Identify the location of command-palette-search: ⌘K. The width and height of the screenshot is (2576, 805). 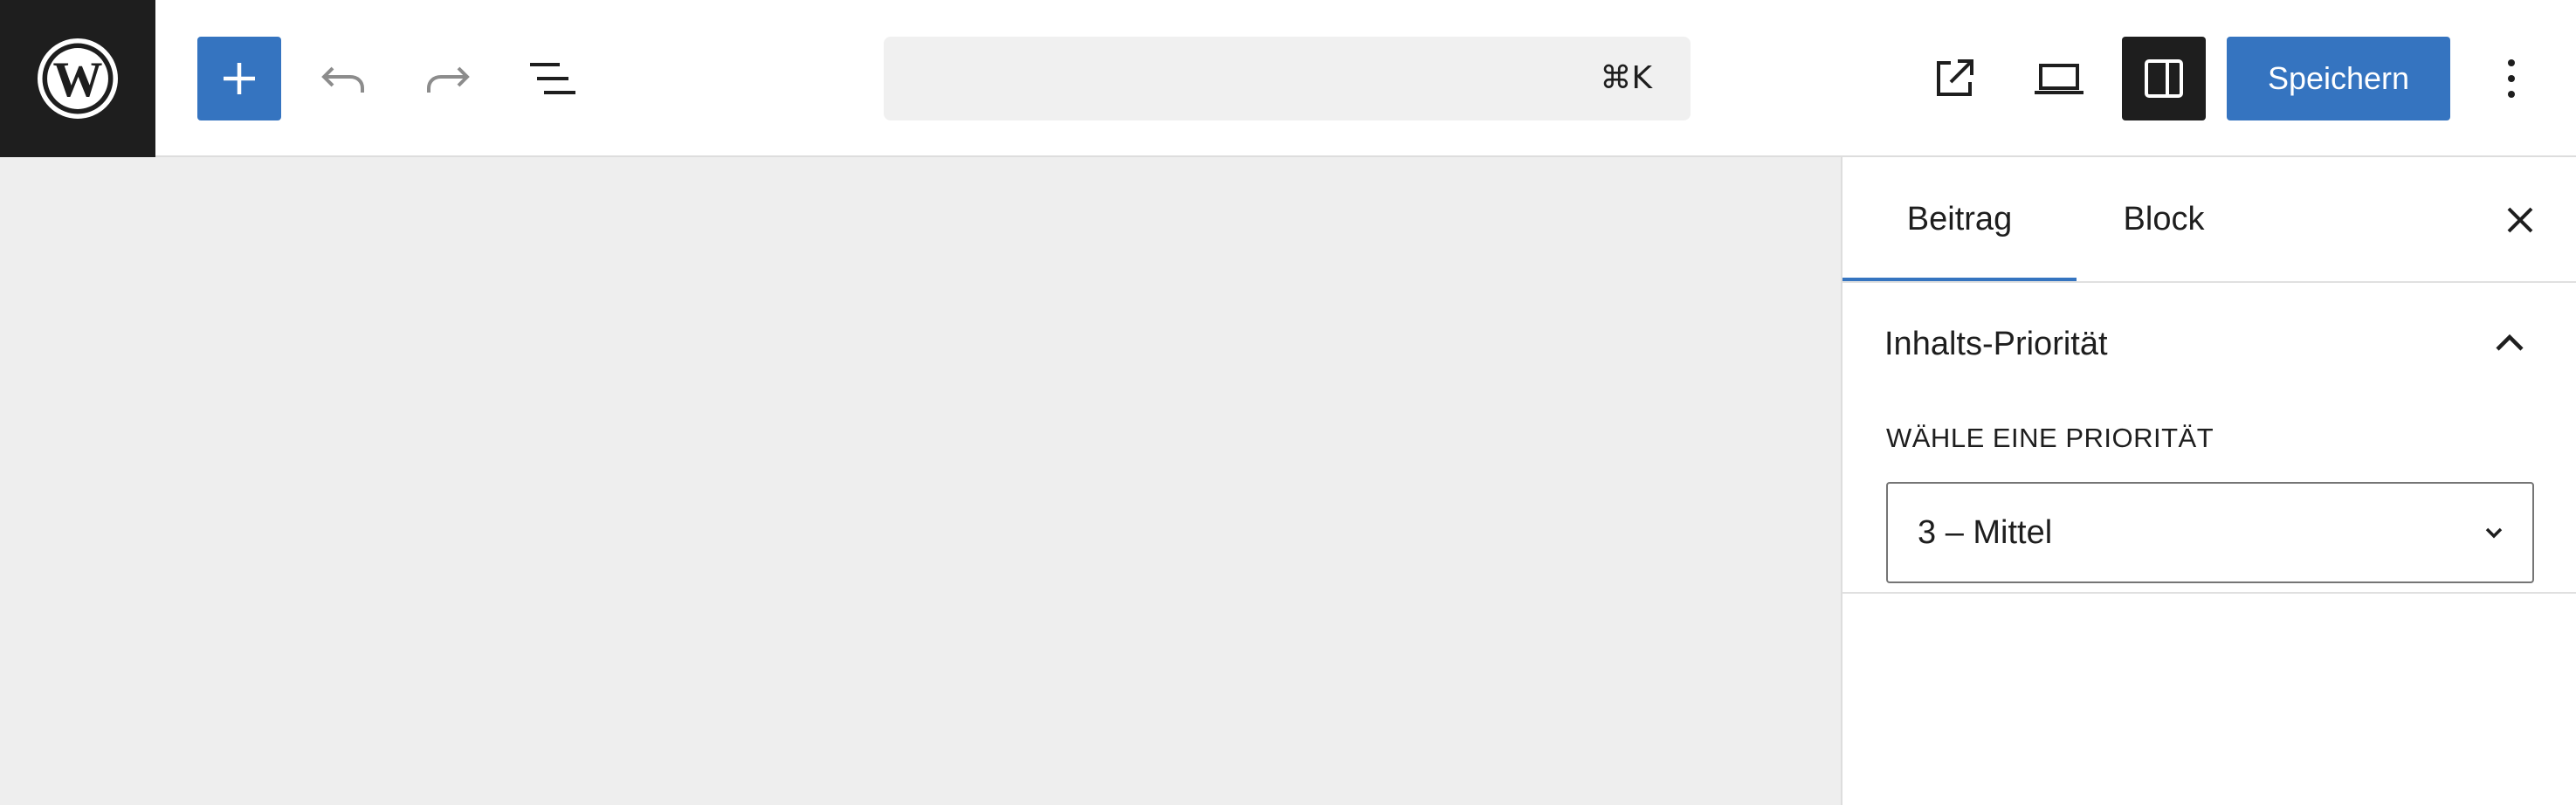
(1287, 78).